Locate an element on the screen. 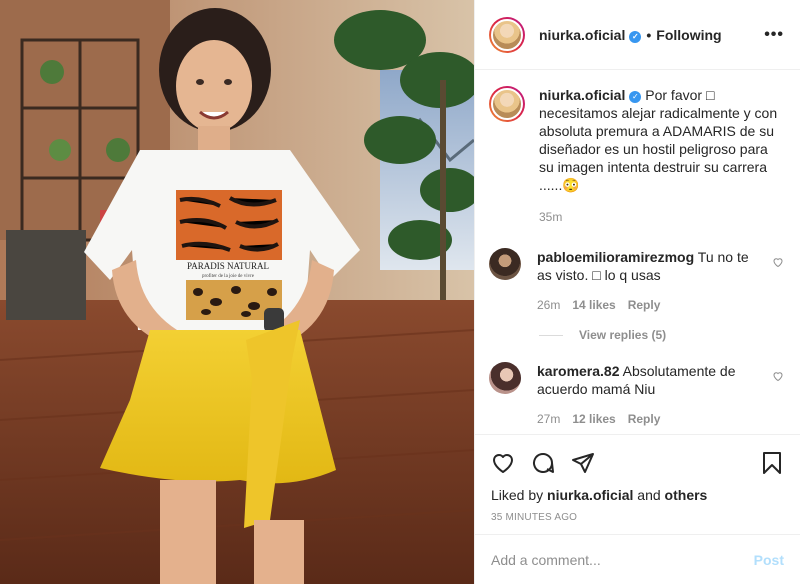 This screenshot has width=800, height=584. shirt-subtext: profiter de la joie de vivre is located at coordinates (228, 276).